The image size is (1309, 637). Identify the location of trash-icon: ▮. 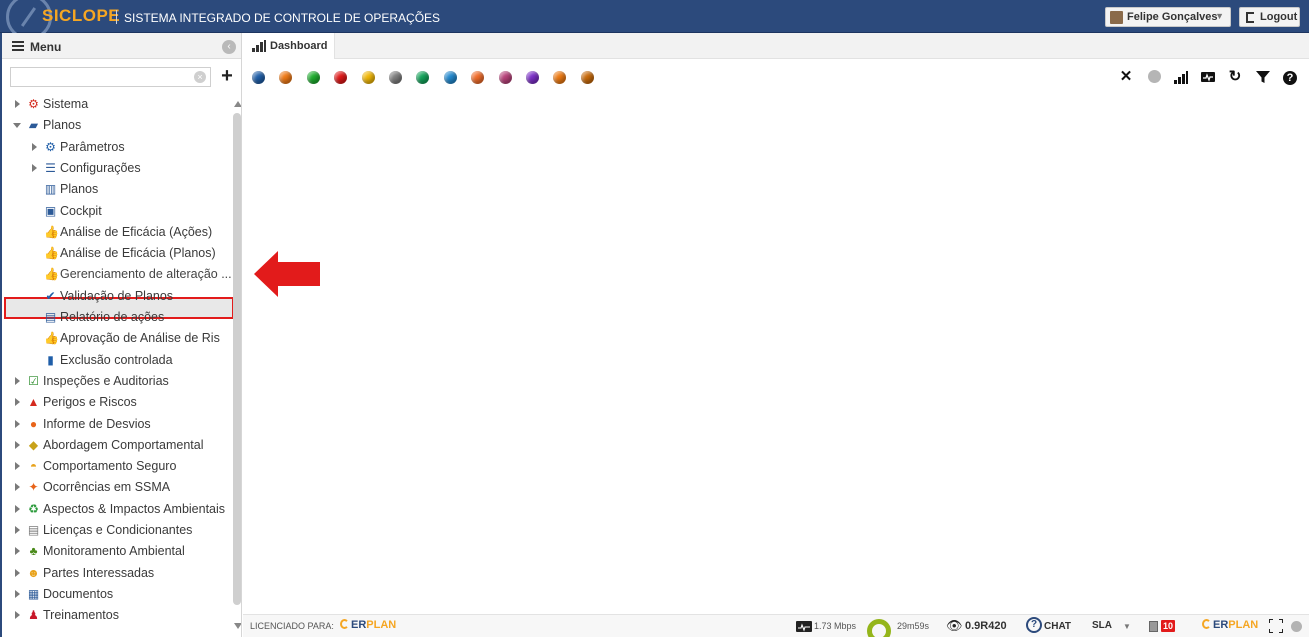
(50, 360).